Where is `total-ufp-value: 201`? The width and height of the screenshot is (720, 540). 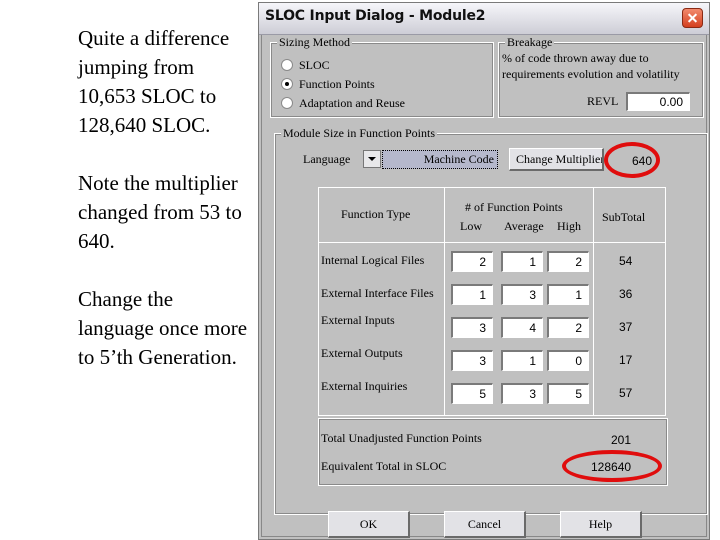 total-ufp-value: 201 is located at coordinates (621, 440).